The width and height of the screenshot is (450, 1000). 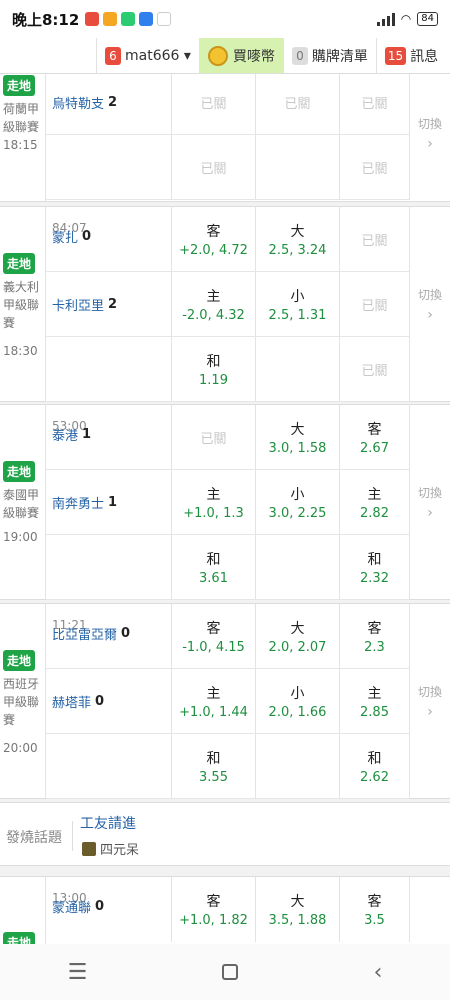 I want to click on buy-coins-button: 買嘜幣, so click(x=240, y=55).